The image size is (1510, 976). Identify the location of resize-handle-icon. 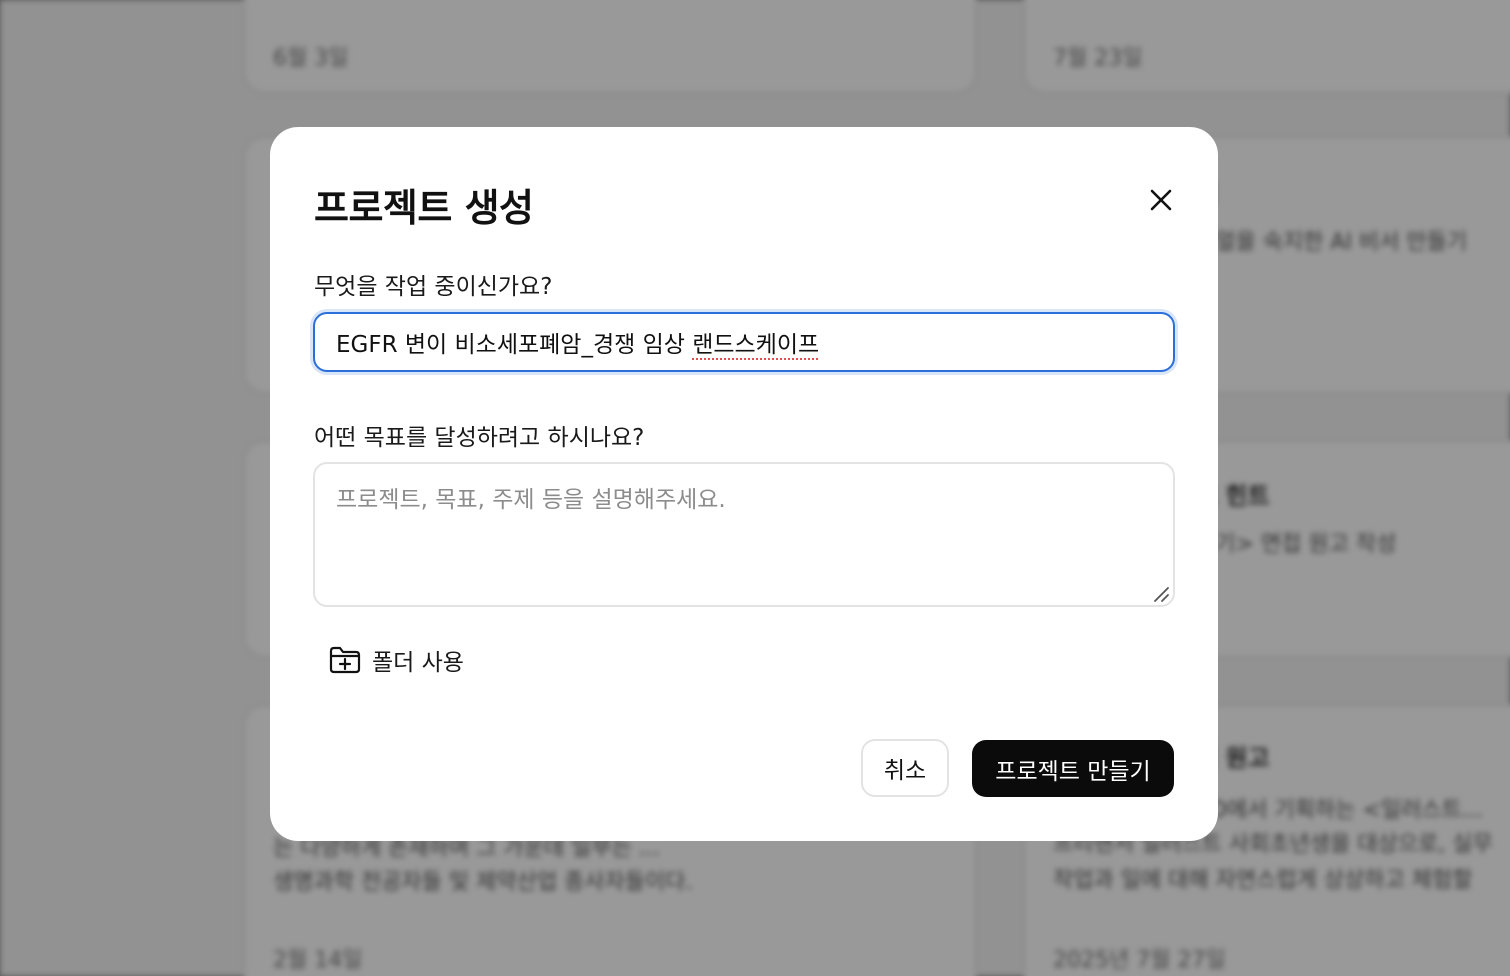
(1161, 594).